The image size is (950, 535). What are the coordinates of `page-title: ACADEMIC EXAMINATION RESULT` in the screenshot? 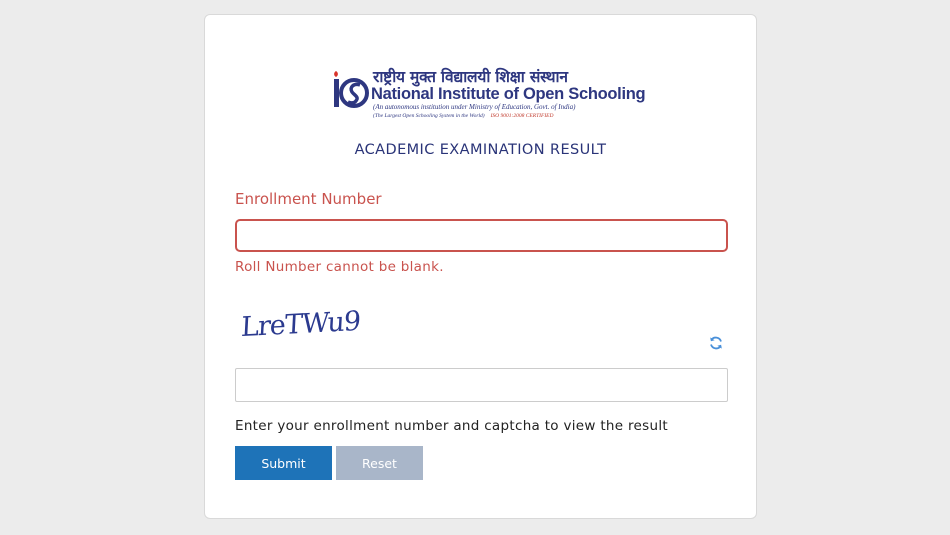 It's located at (480, 150).